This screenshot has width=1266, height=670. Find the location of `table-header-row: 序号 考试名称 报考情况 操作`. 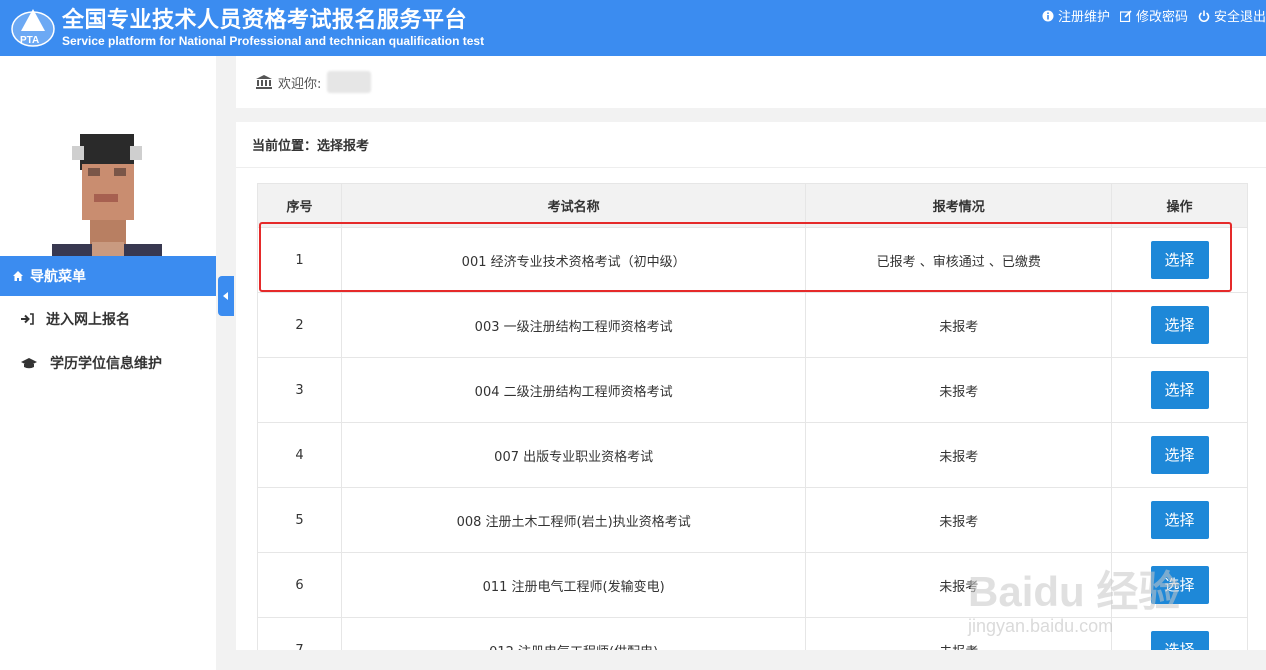

table-header-row: 序号 考试名称 报考情况 操作 is located at coordinates (752, 205).